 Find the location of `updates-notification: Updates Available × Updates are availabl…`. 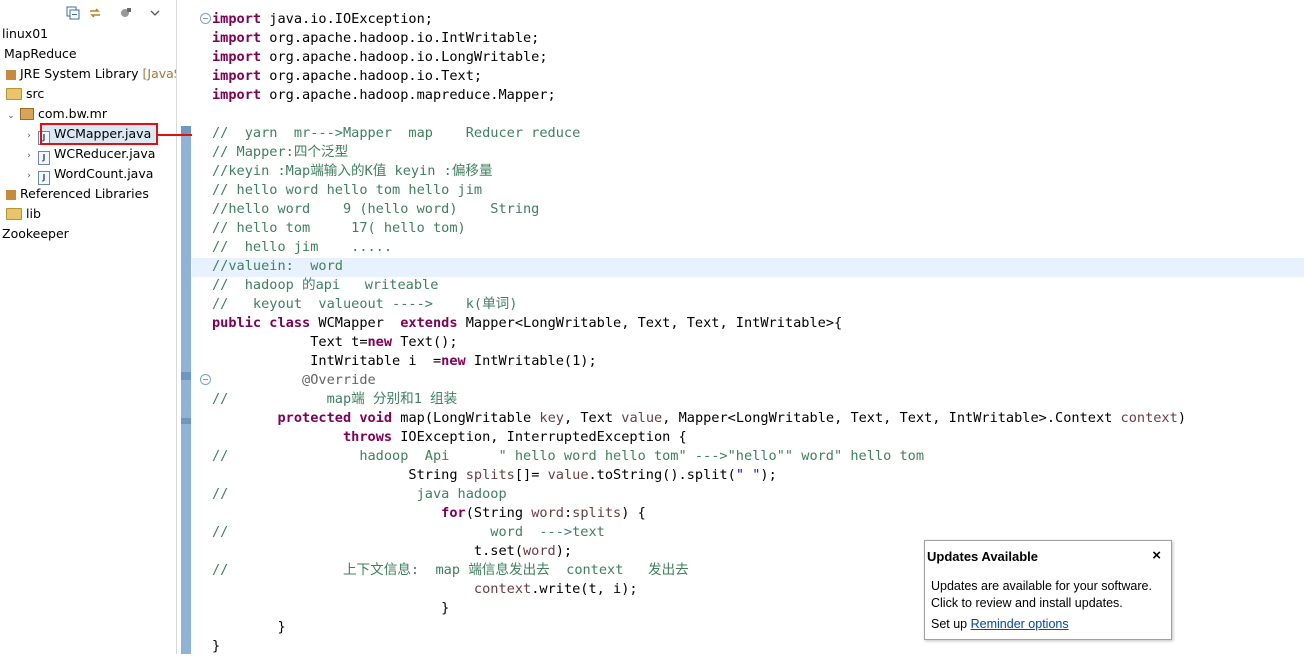

updates-notification: Updates Available × Updates are availabl… is located at coordinates (1048, 590).